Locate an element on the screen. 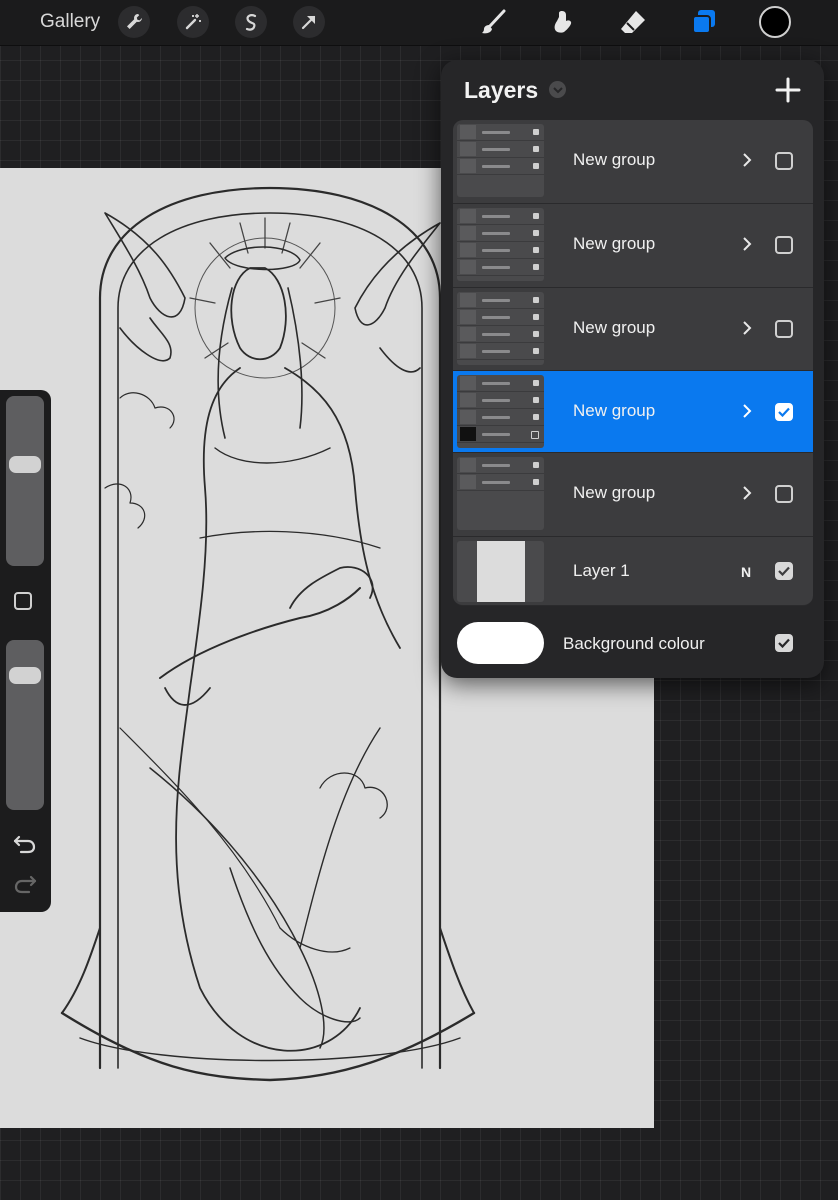  layer-row-group-2: New group is located at coordinates (633, 246).